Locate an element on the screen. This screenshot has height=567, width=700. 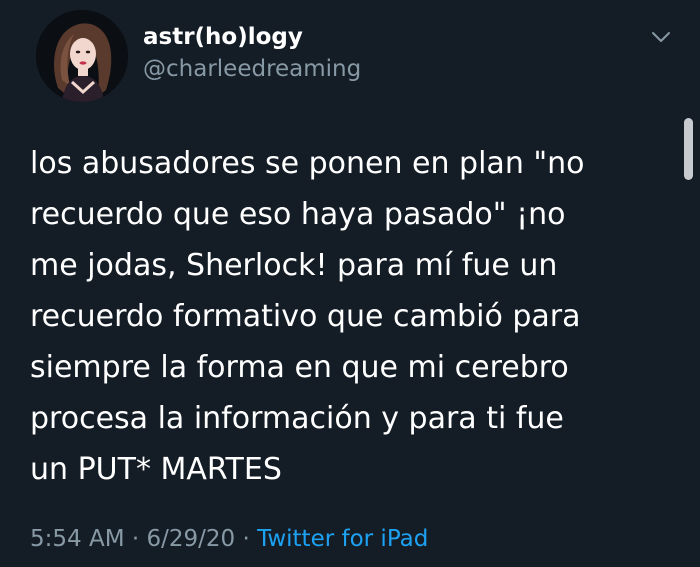
tweet-text-line: siempre la forma en que mi cerebro is located at coordinates (299, 367).